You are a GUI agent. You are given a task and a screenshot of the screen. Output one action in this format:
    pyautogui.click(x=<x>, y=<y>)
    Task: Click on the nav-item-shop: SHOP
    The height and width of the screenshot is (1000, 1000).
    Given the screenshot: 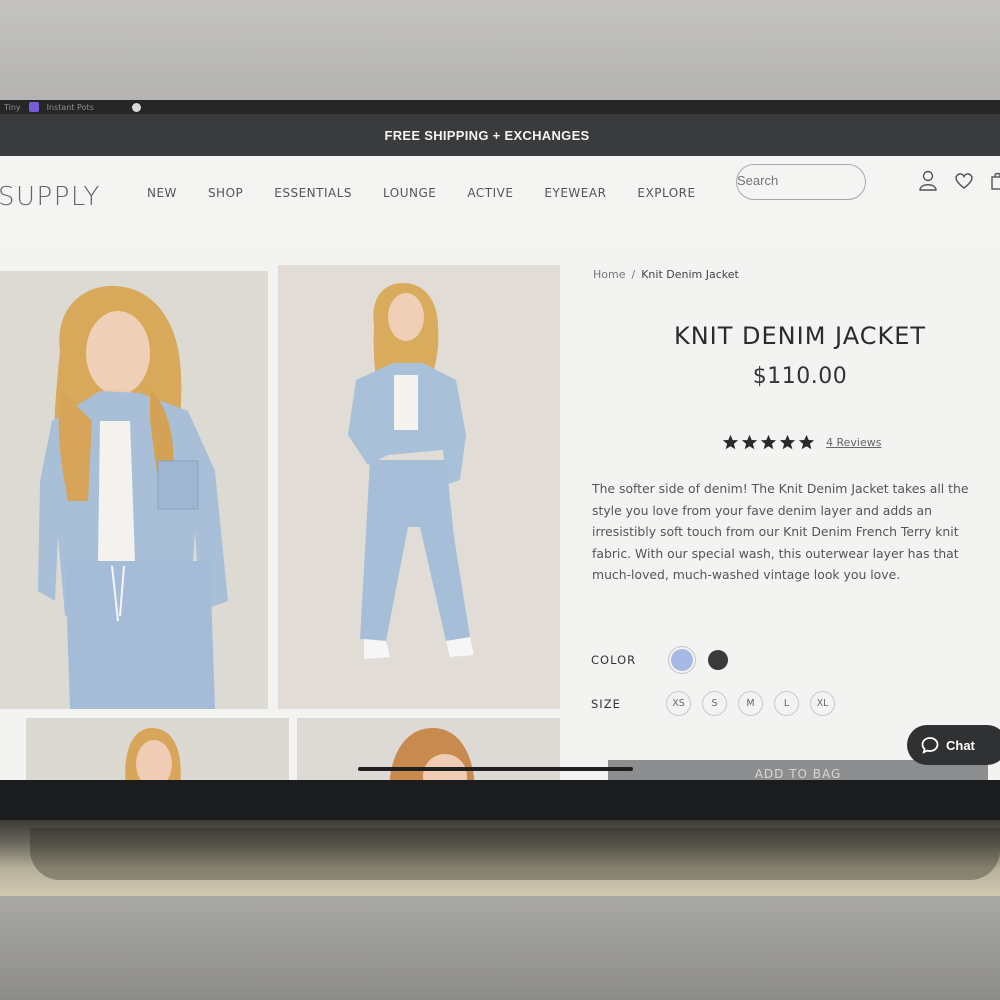 What is the action you would take?
    pyautogui.click(x=225, y=193)
    